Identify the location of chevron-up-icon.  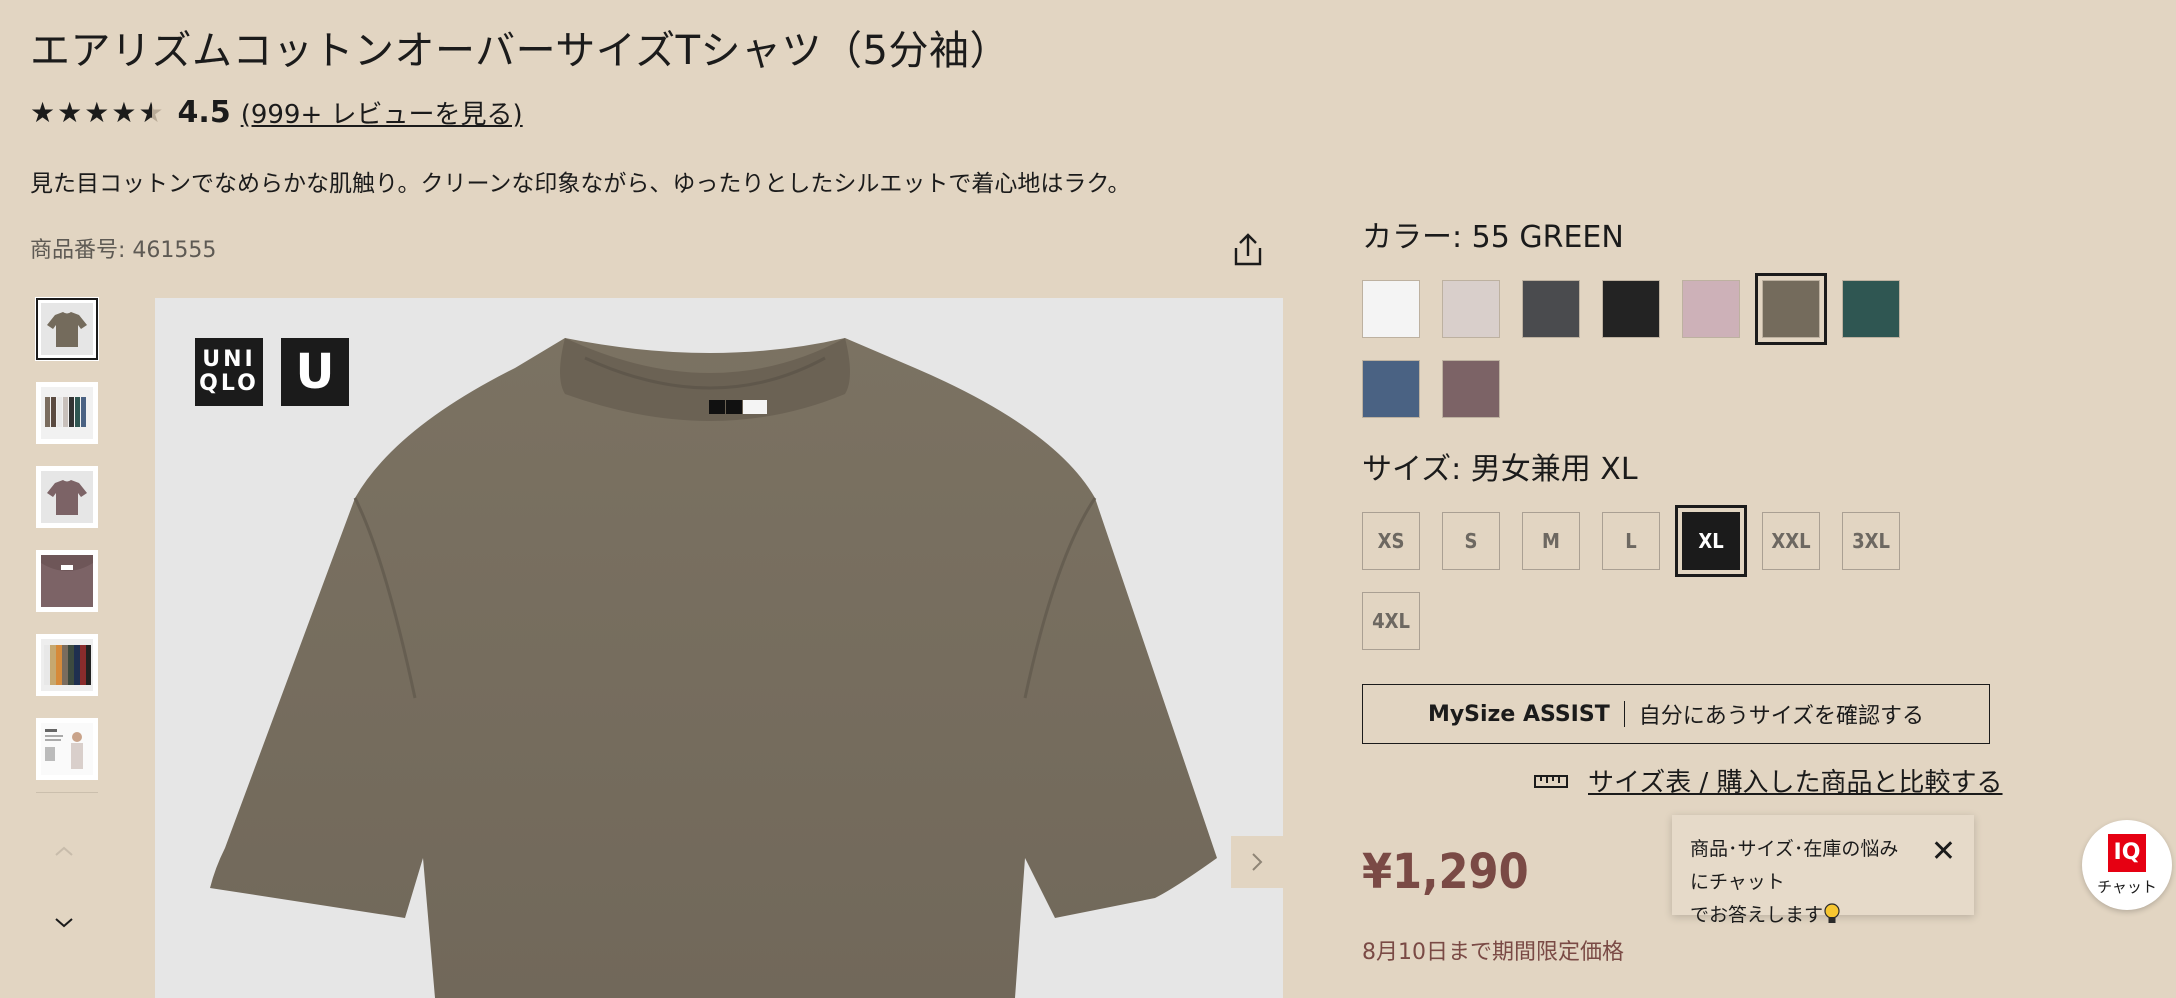
(64, 850).